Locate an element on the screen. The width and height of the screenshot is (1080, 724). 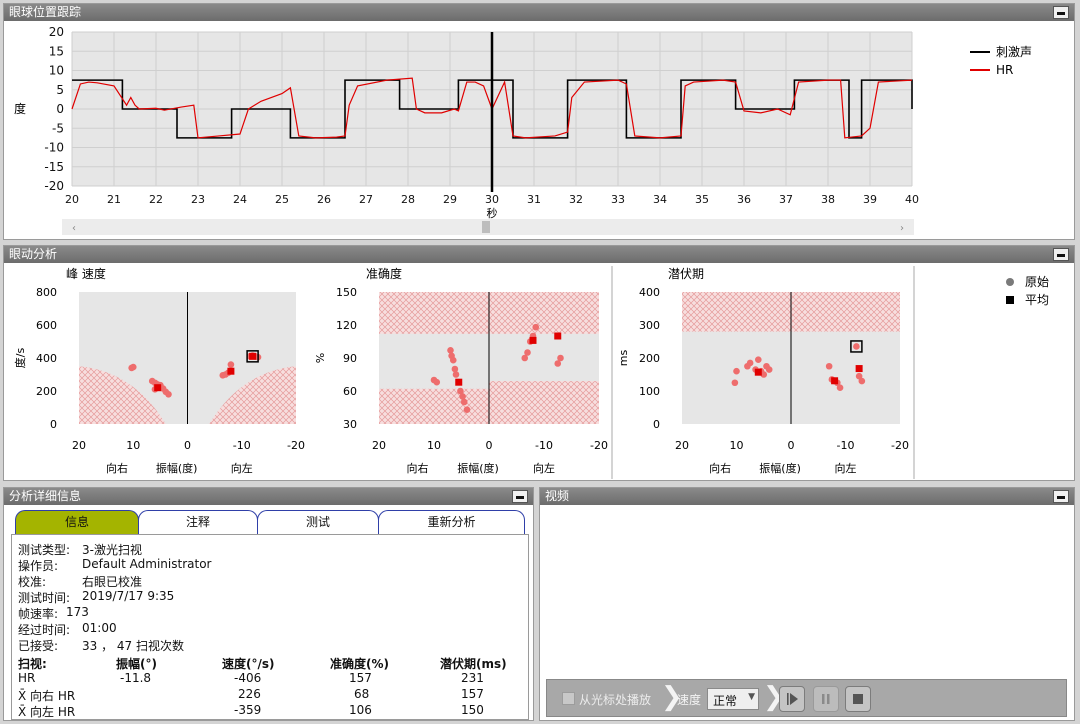
table-row: X̄ 向右 HR 226 68 157 is located at coordinates (268, 695).